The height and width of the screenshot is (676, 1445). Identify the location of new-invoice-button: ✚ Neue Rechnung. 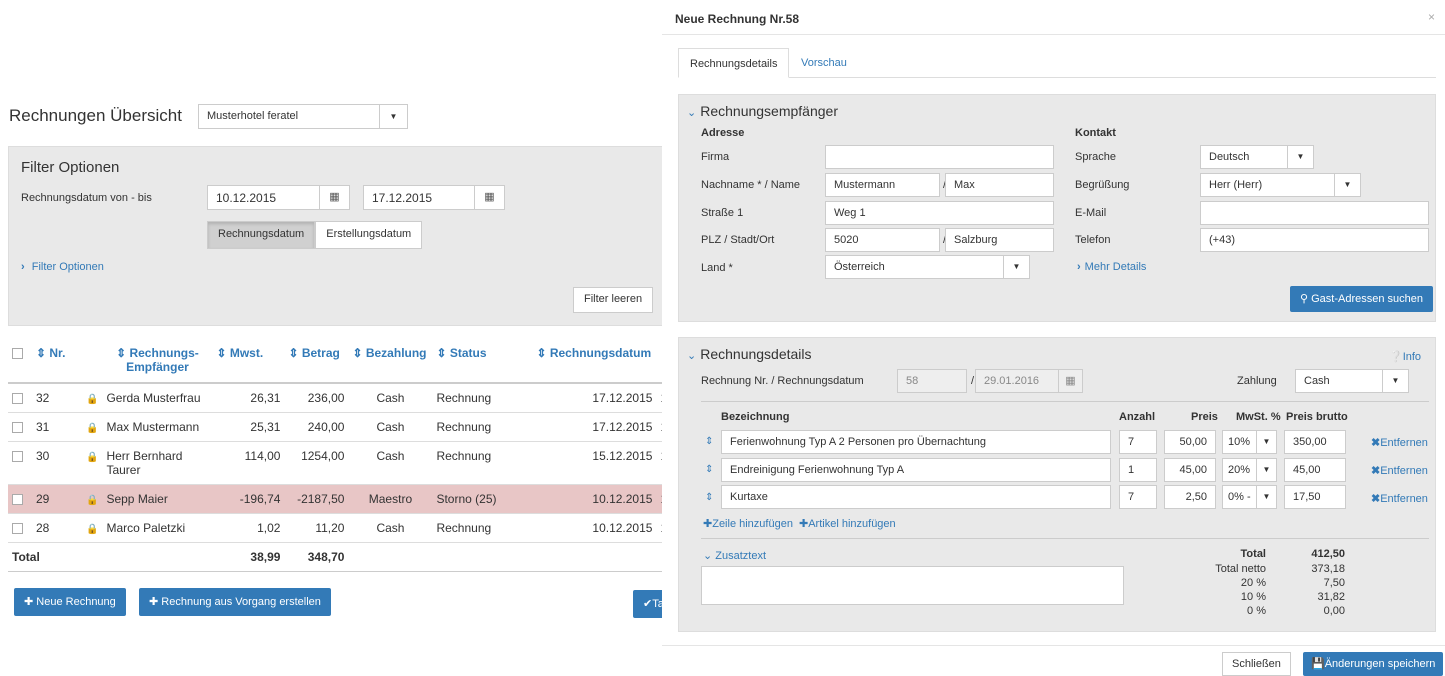
(70, 602).